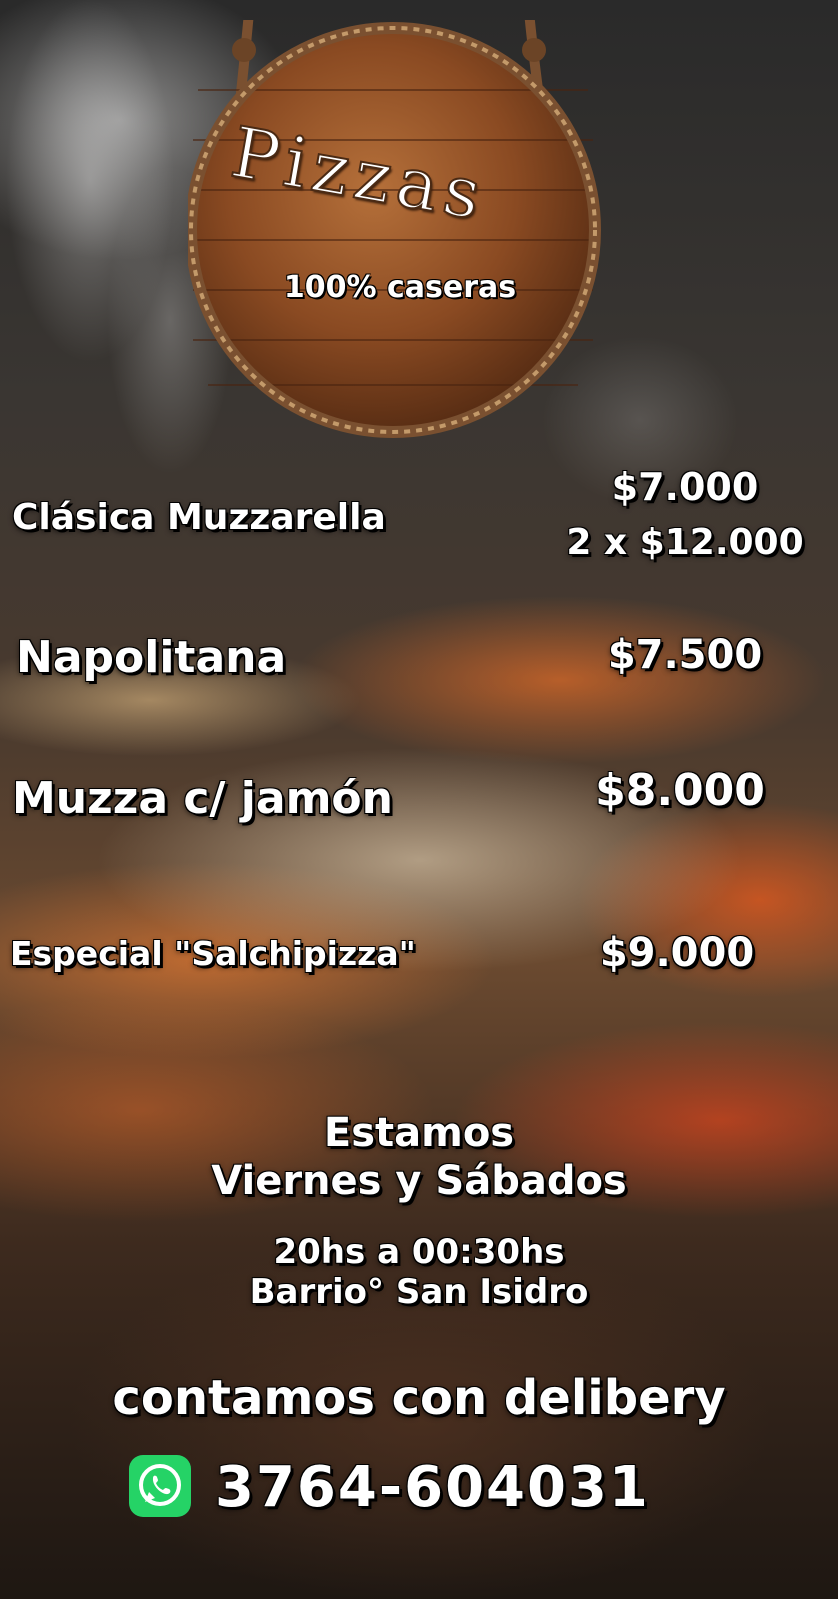  Describe the element at coordinates (685, 487) in the screenshot. I see `menu-item-price: $7.000` at that location.